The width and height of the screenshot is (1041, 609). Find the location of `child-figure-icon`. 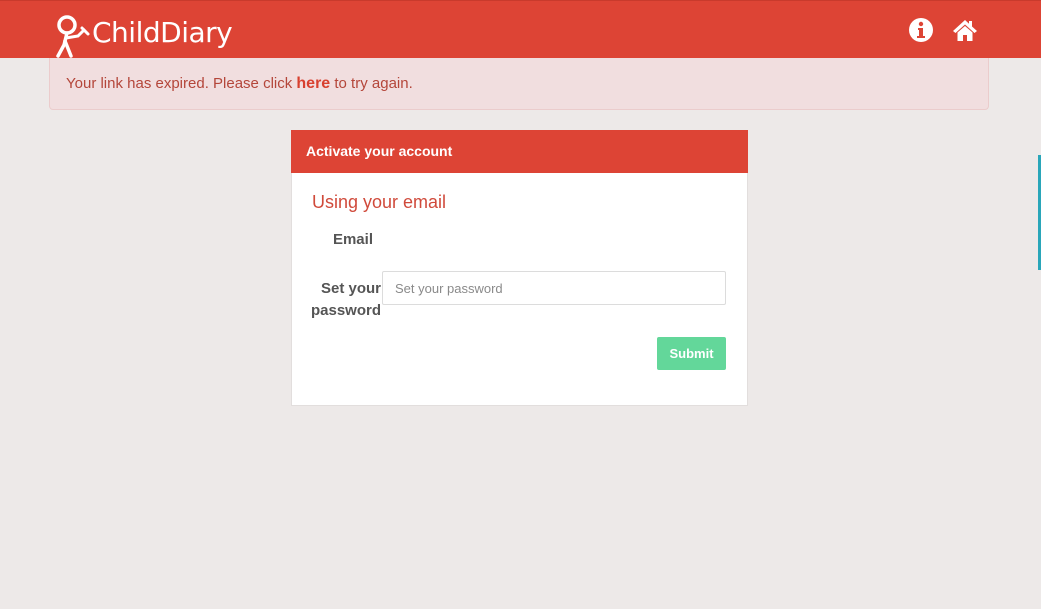

child-figure-icon is located at coordinates (73, 36).